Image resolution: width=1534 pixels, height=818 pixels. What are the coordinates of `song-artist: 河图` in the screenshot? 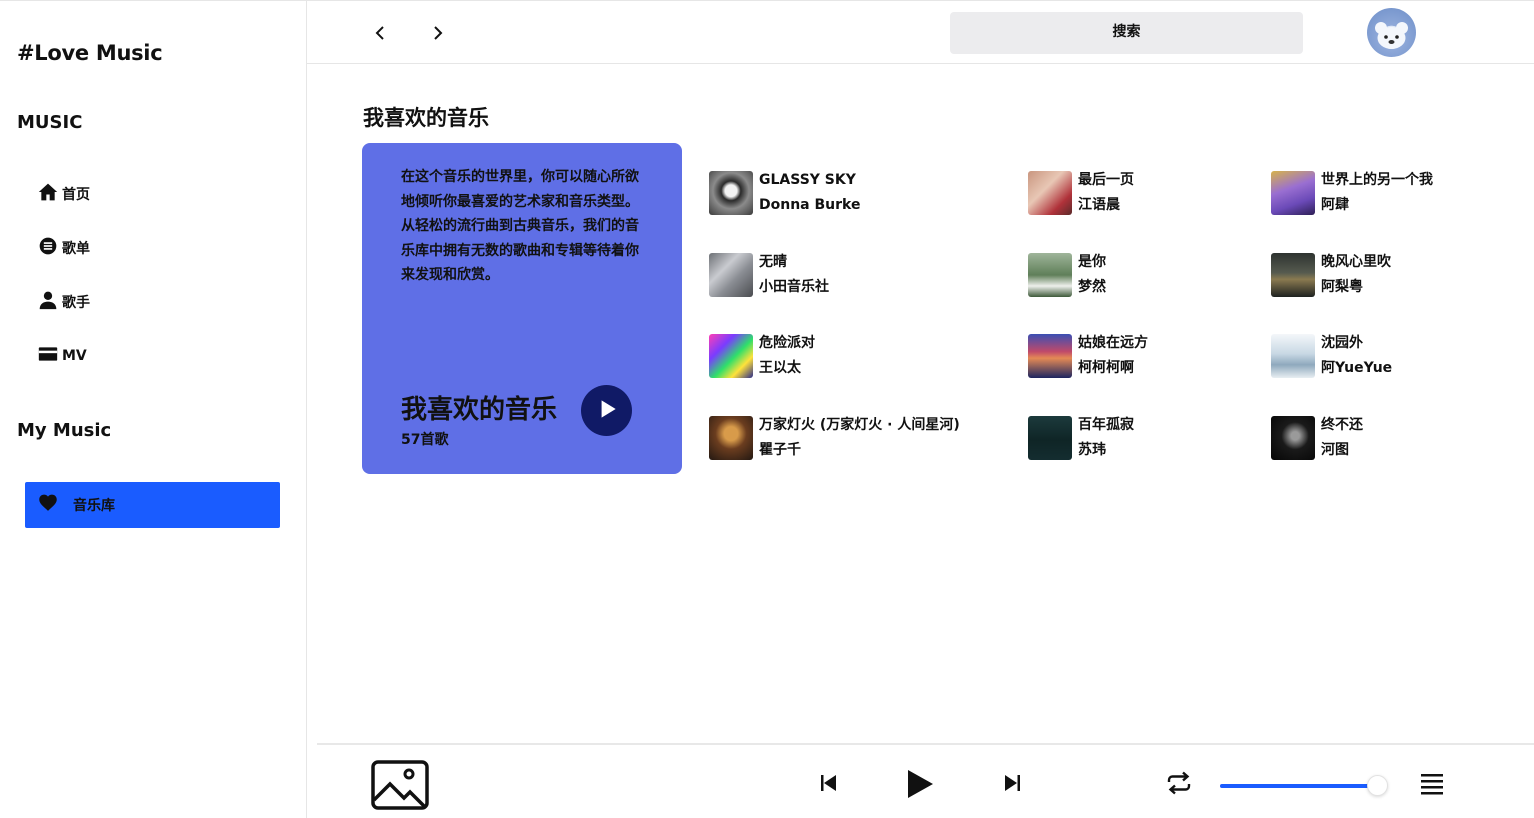 It's located at (1335, 450).